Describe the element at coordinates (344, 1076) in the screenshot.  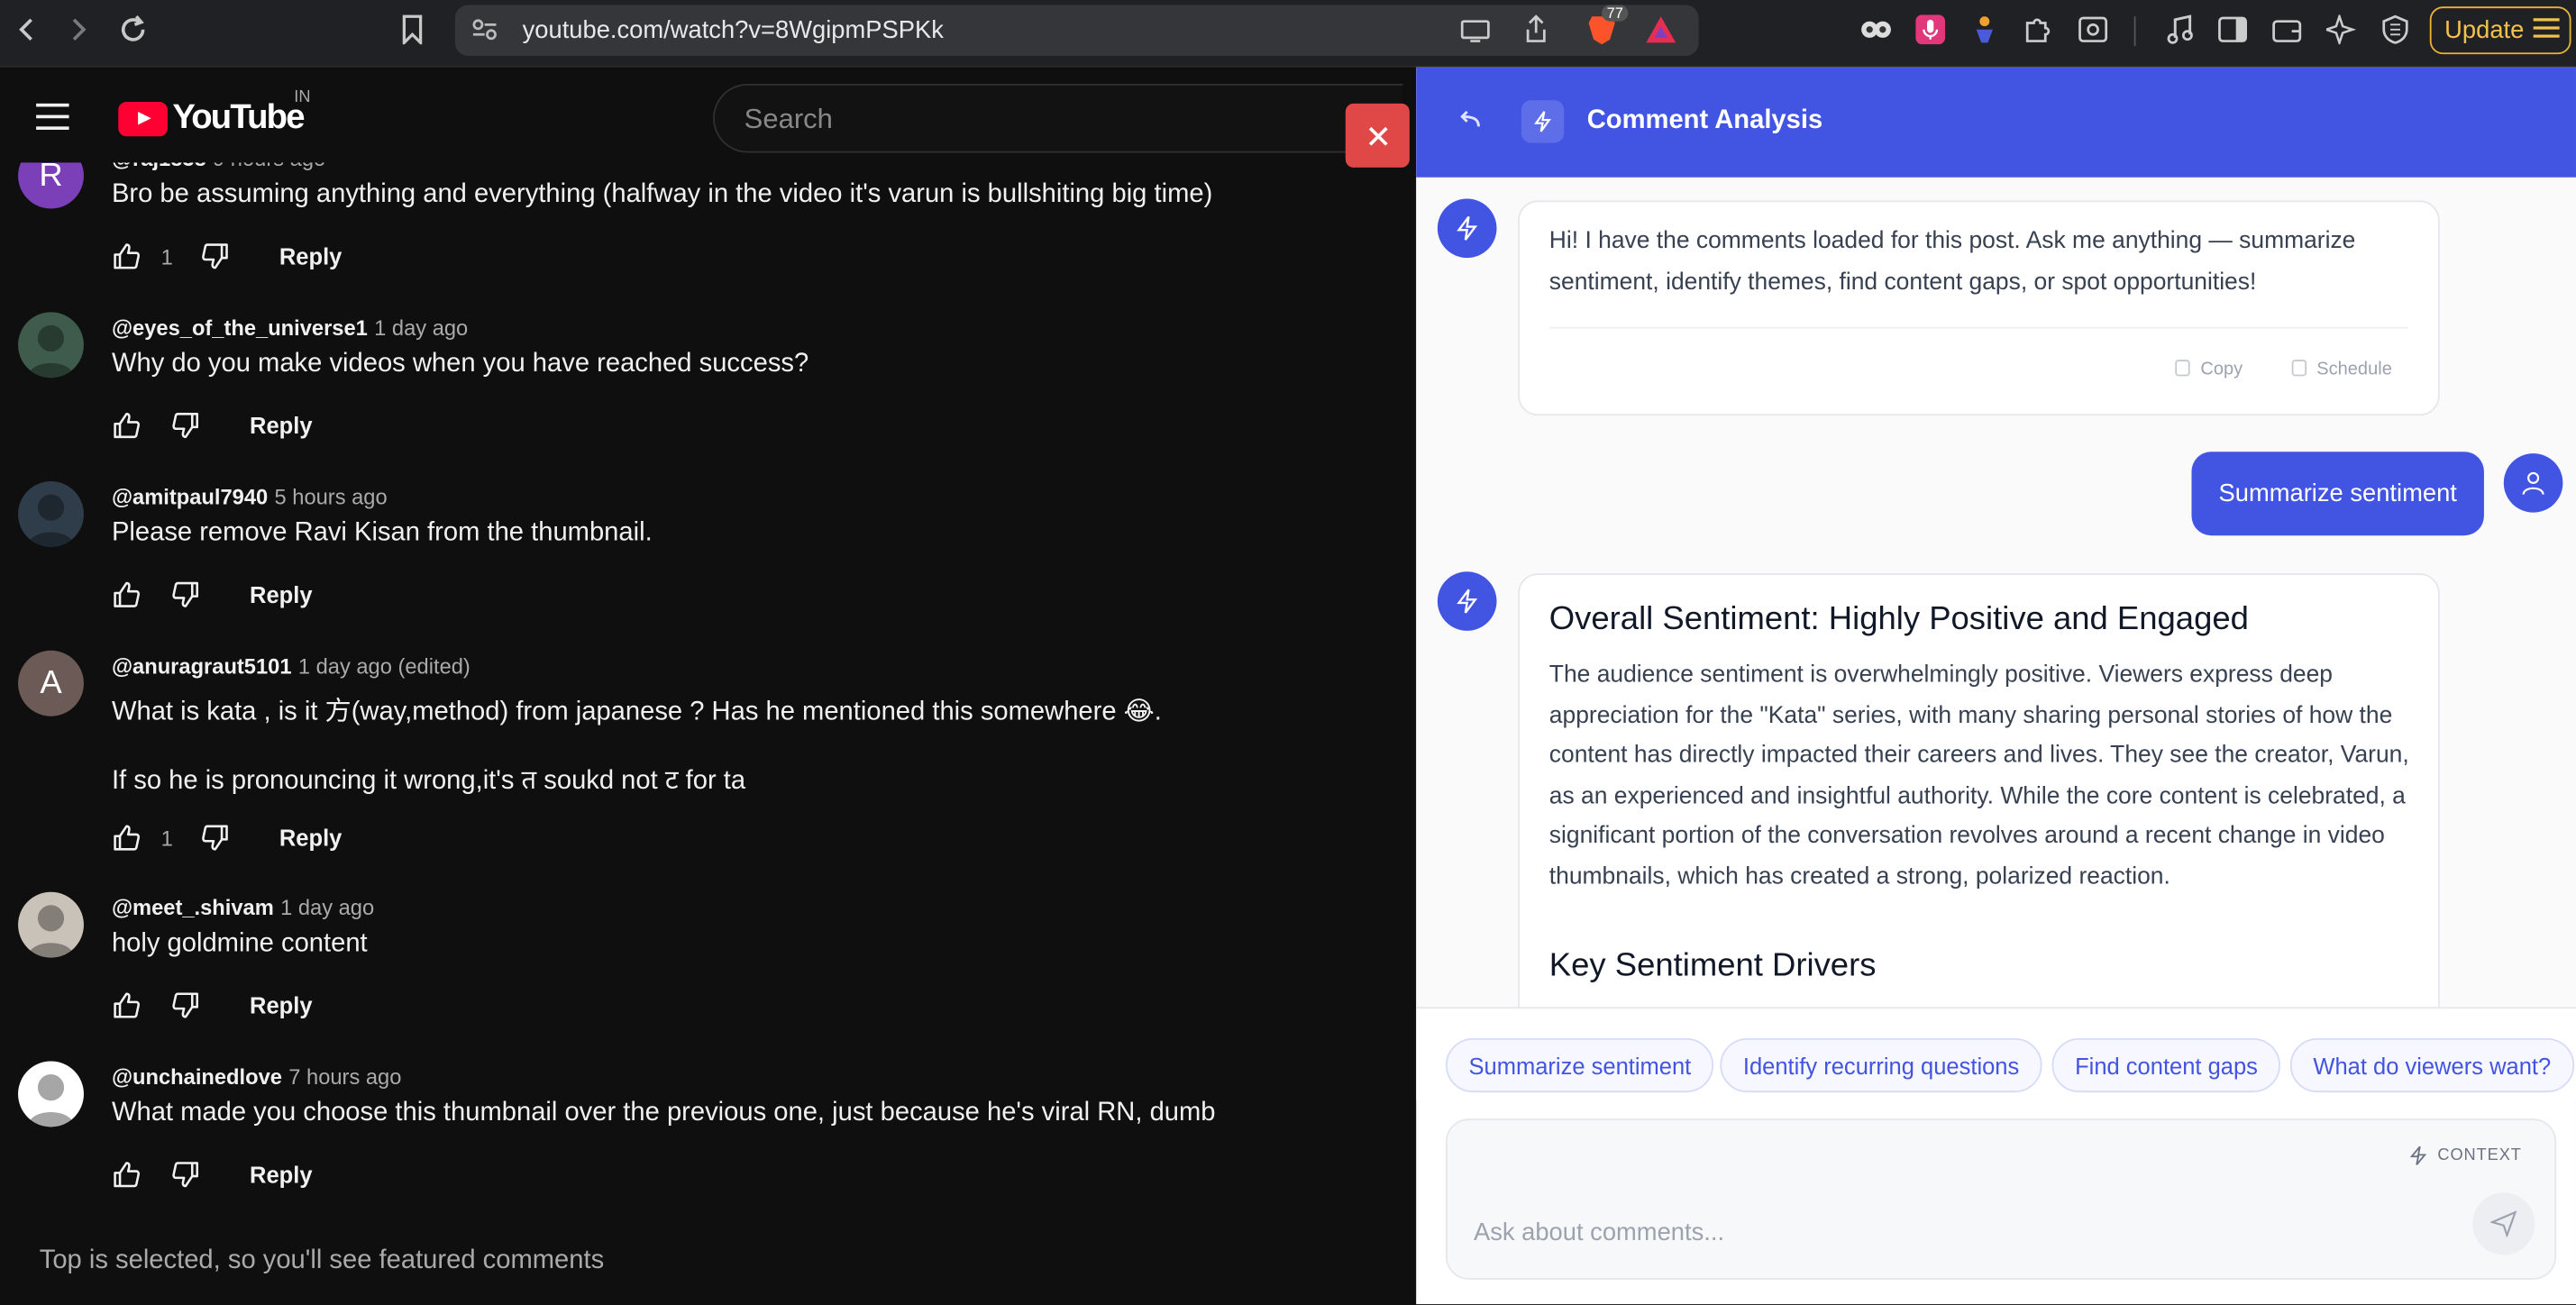
I see `comment-time: 7 hours ago` at that location.